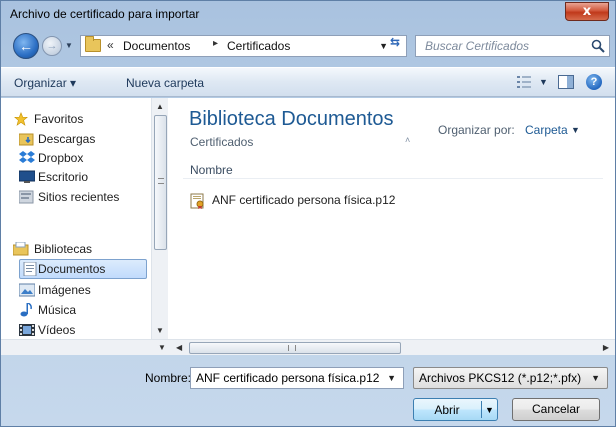 This screenshot has height=427, width=616. I want to click on nav-label: Escritorio, so click(63, 177).